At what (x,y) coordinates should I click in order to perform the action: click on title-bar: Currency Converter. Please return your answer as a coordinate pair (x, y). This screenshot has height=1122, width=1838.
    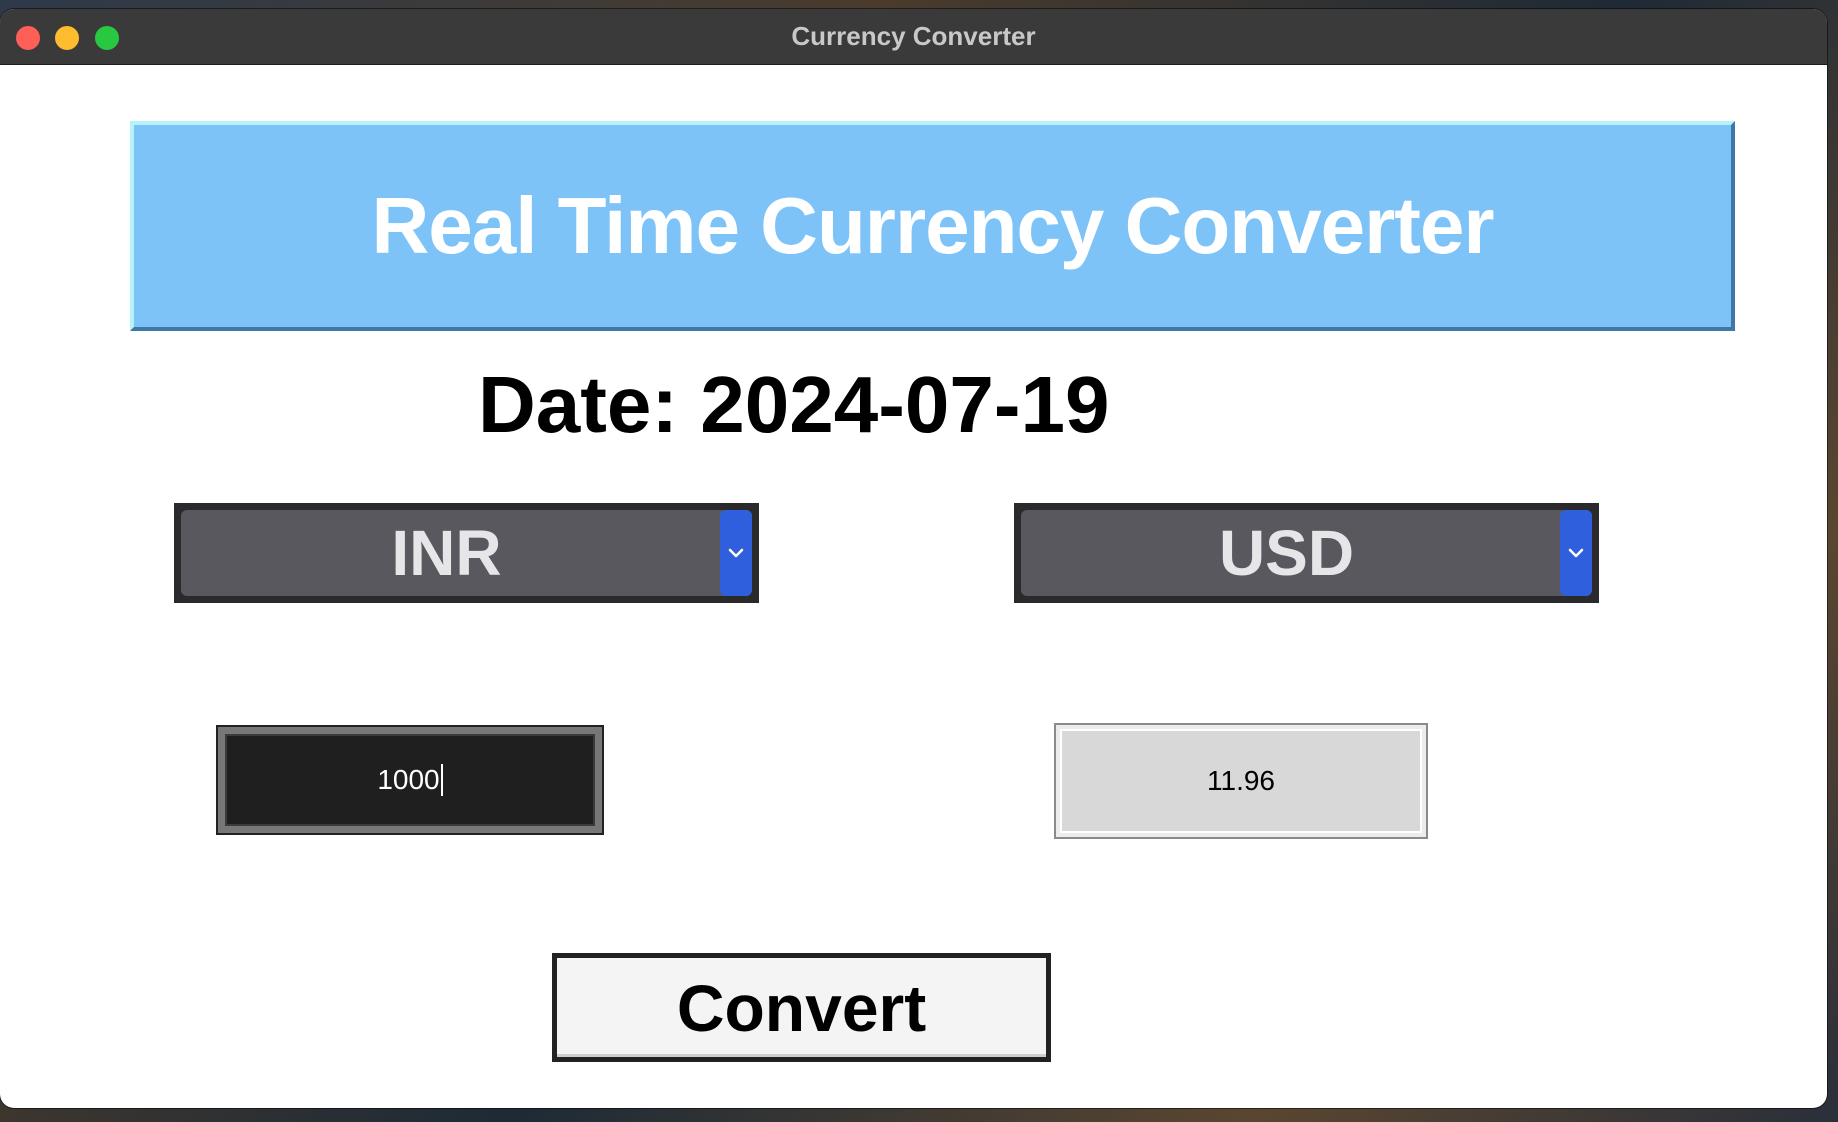
    Looking at the image, I should click on (913, 37).